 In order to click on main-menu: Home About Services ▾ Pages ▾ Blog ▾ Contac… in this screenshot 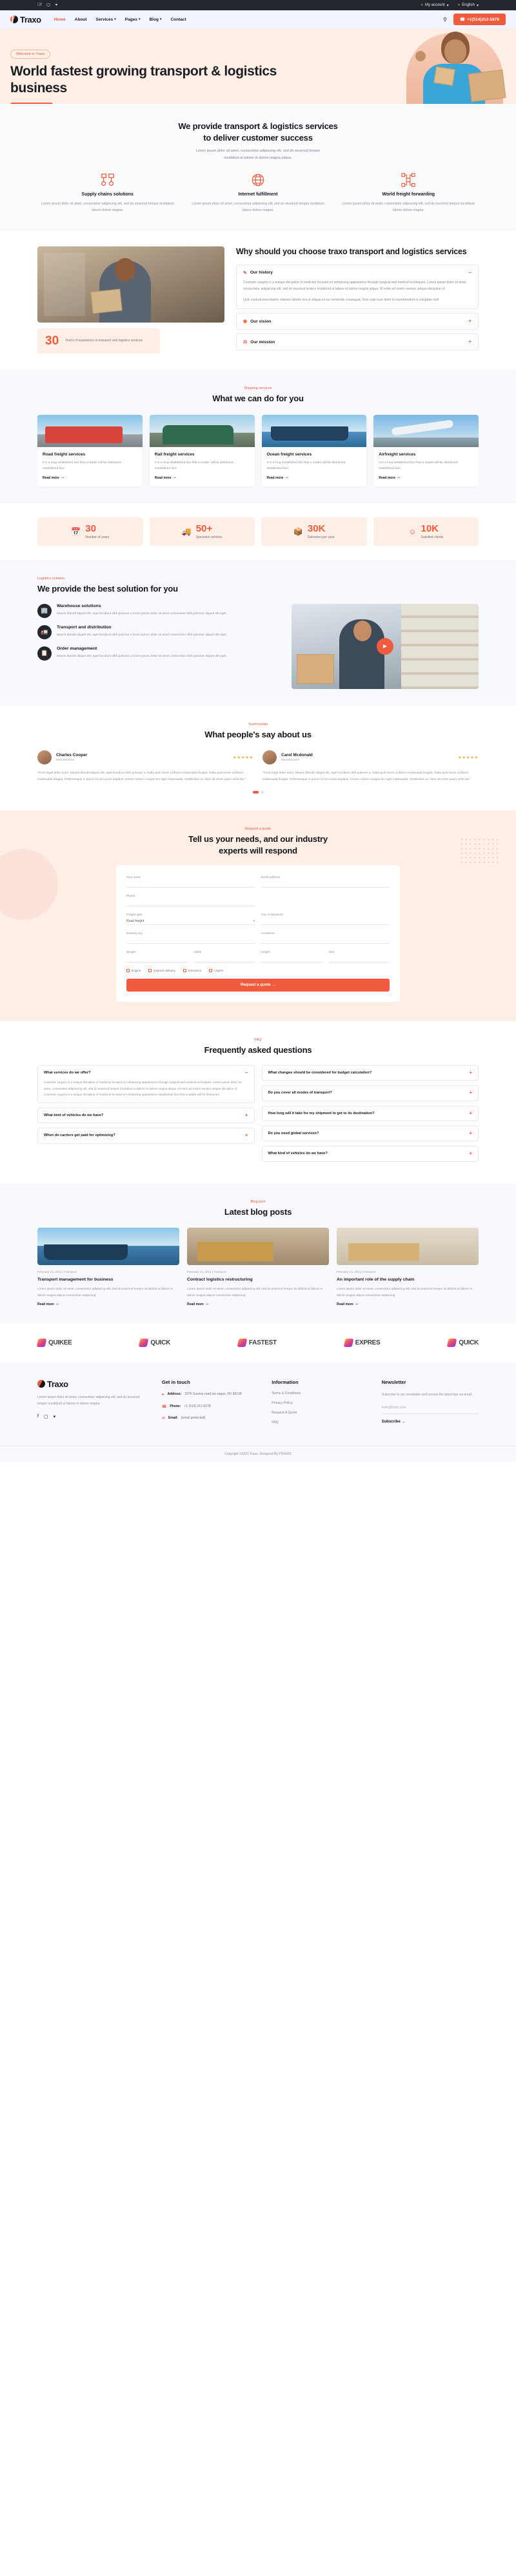, I will do `click(120, 19)`.